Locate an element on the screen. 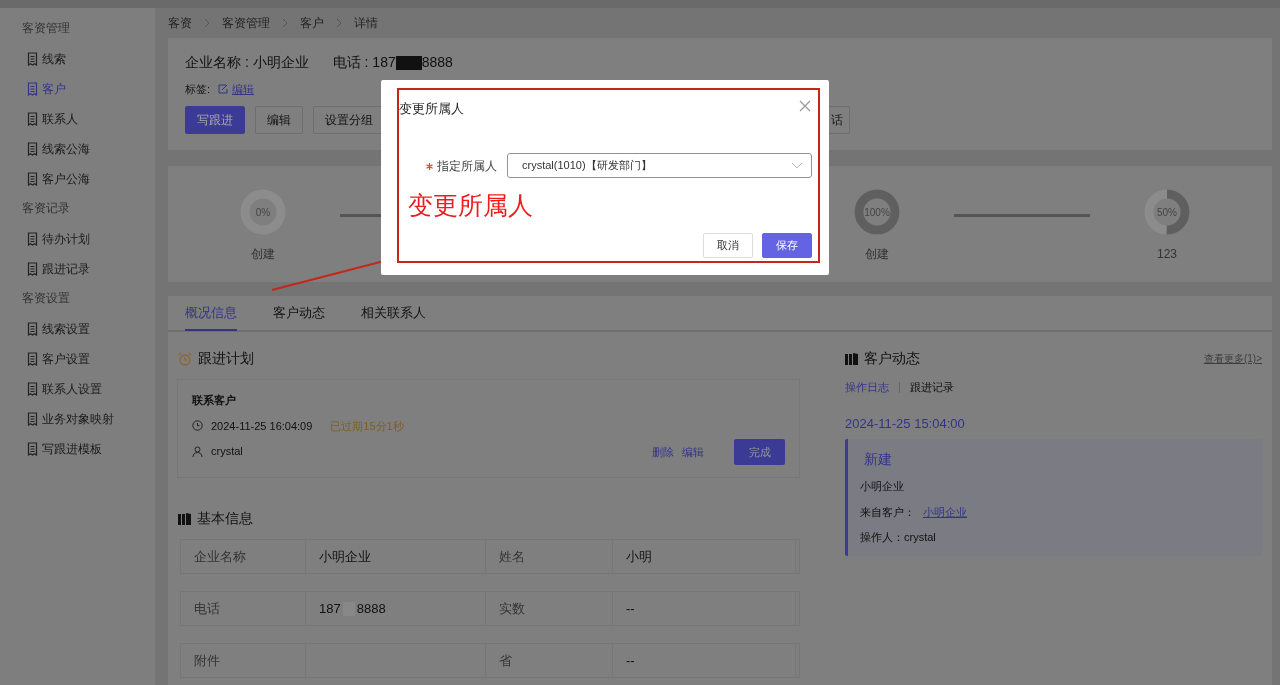 This screenshot has height=685, width=1280. field-label: 省 is located at coordinates (549, 660).